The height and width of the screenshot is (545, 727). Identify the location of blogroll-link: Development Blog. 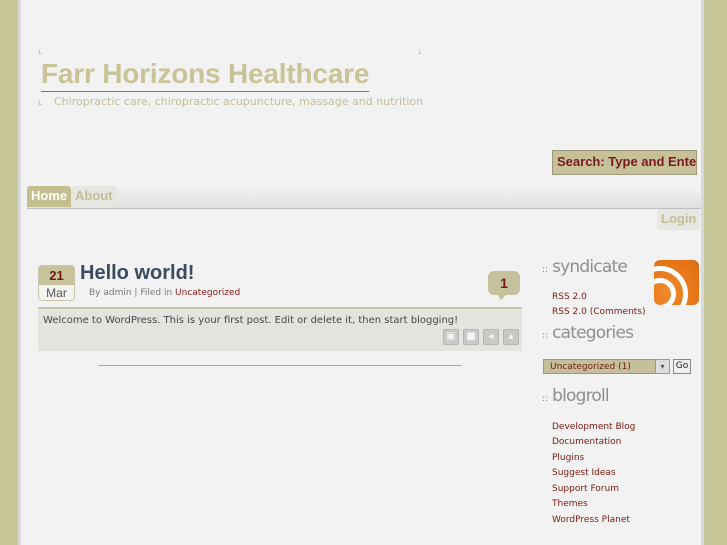
(593, 427).